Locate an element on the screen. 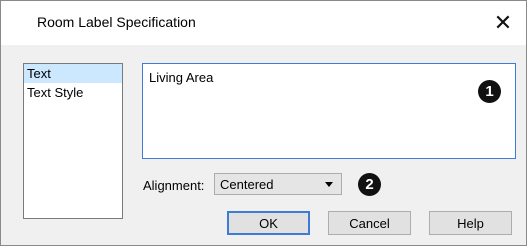 This screenshot has width=527, height=246. close-button: ✕ is located at coordinates (503, 23).